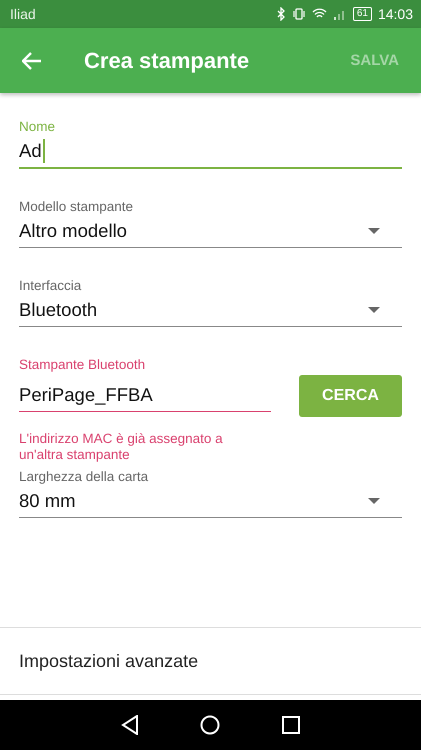 Image resolution: width=421 pixels, height=750 pixels. I want to click on field-label: Stampante Bluetooth, so click(82, 365).